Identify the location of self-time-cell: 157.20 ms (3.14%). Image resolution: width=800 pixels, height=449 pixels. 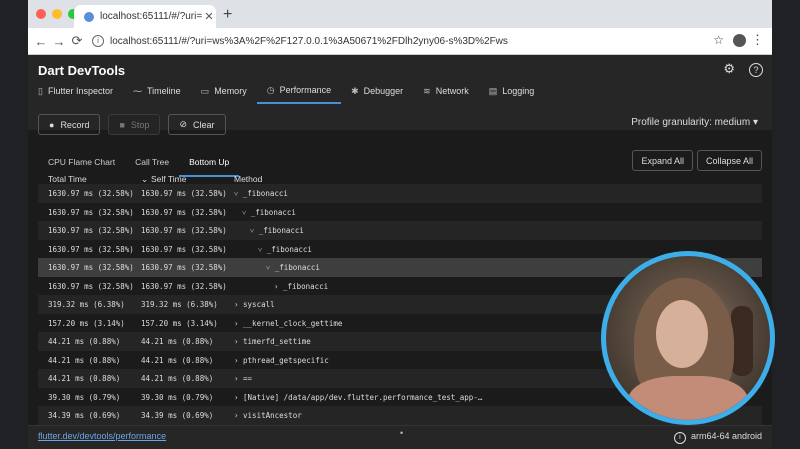
(179, 323).